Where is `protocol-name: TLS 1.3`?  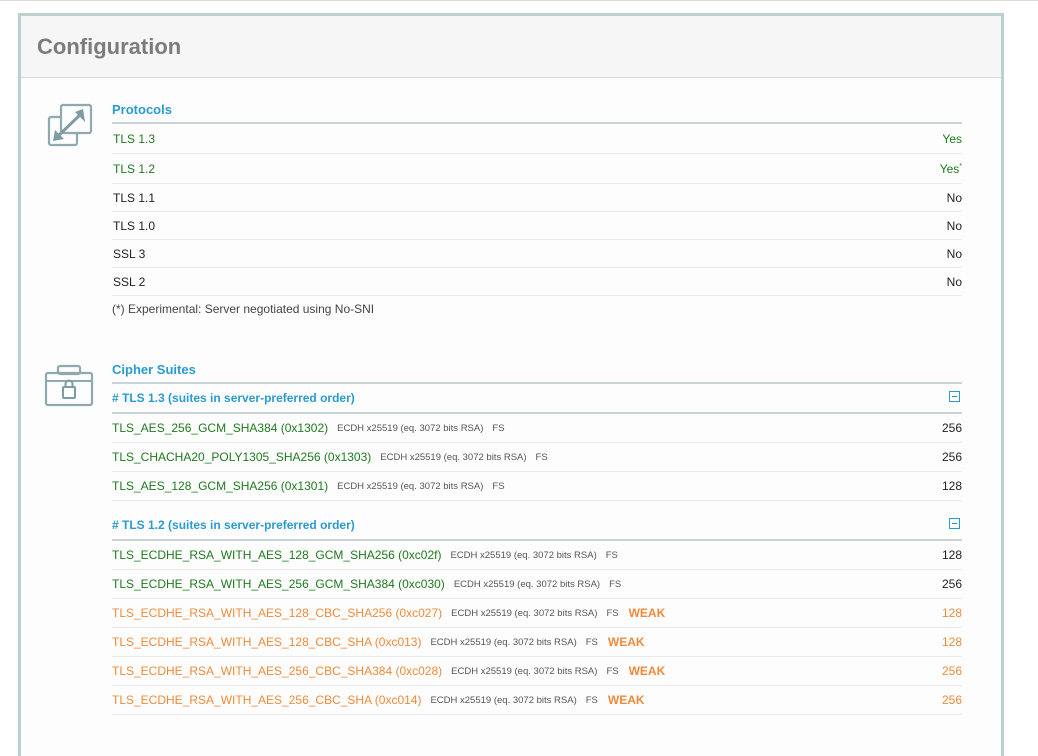 protocol-name: TLS 1.3 is located at coordinates (134, 138).